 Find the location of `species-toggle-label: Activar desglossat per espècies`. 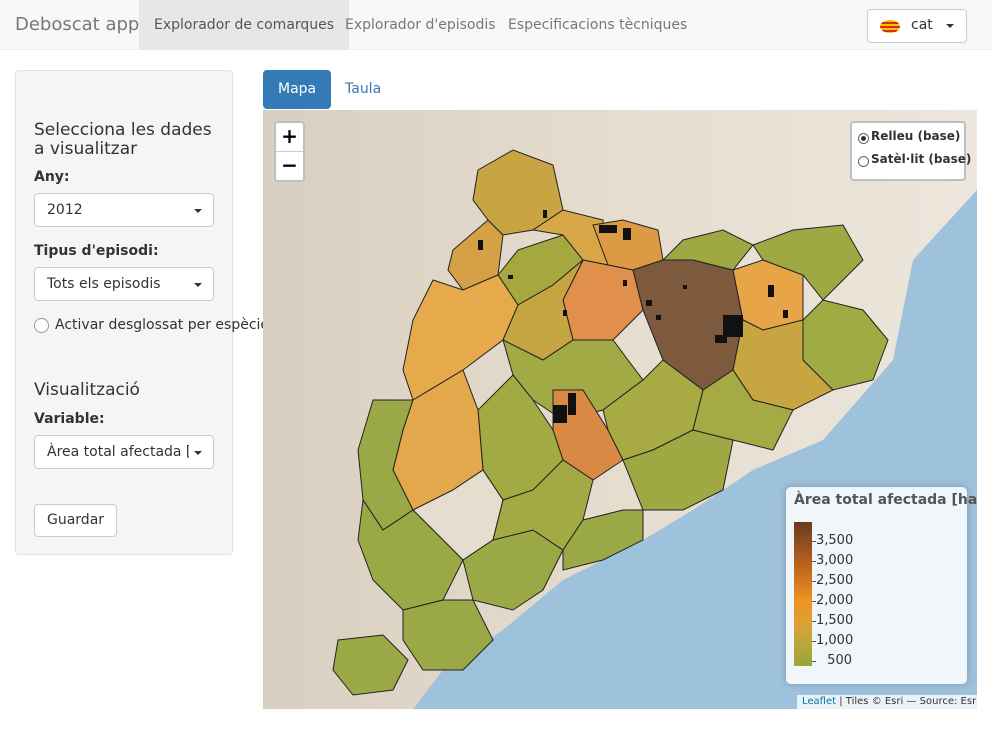

species-toggle-label: Activar desglossat per espècies is located at coordinates (166, 325).